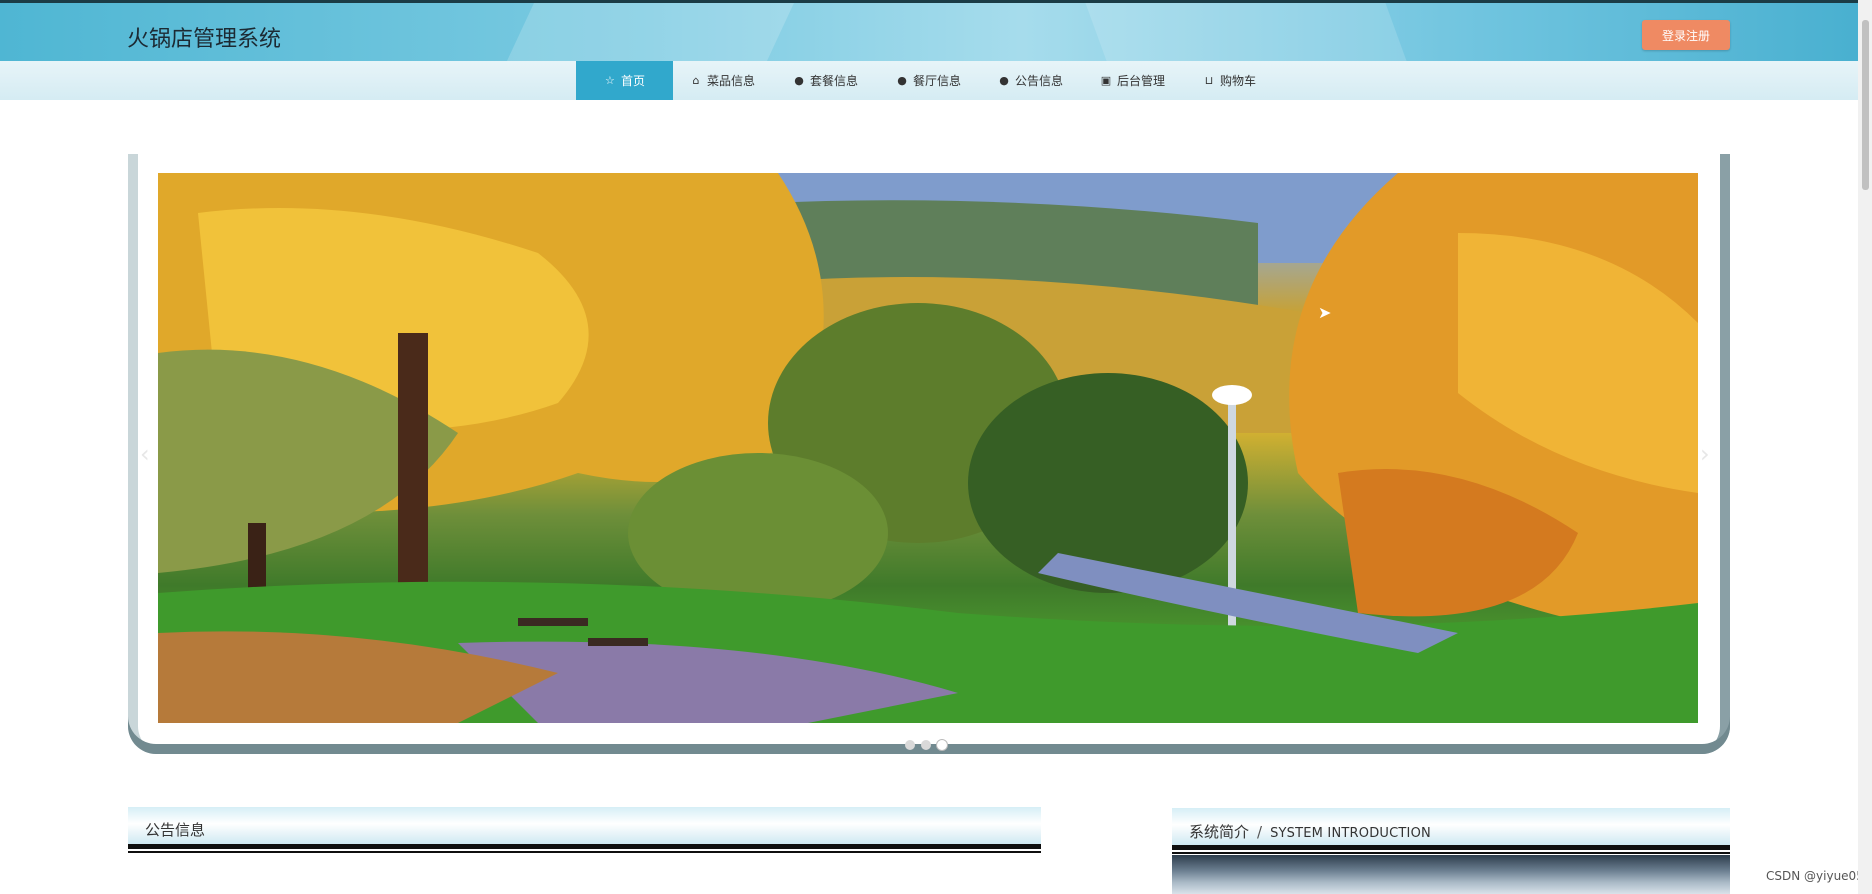  What do you see at coordinates (1238, 81) in the screenshot?
I see `nav-label: 购物车` at bounding box center [1238, 81].